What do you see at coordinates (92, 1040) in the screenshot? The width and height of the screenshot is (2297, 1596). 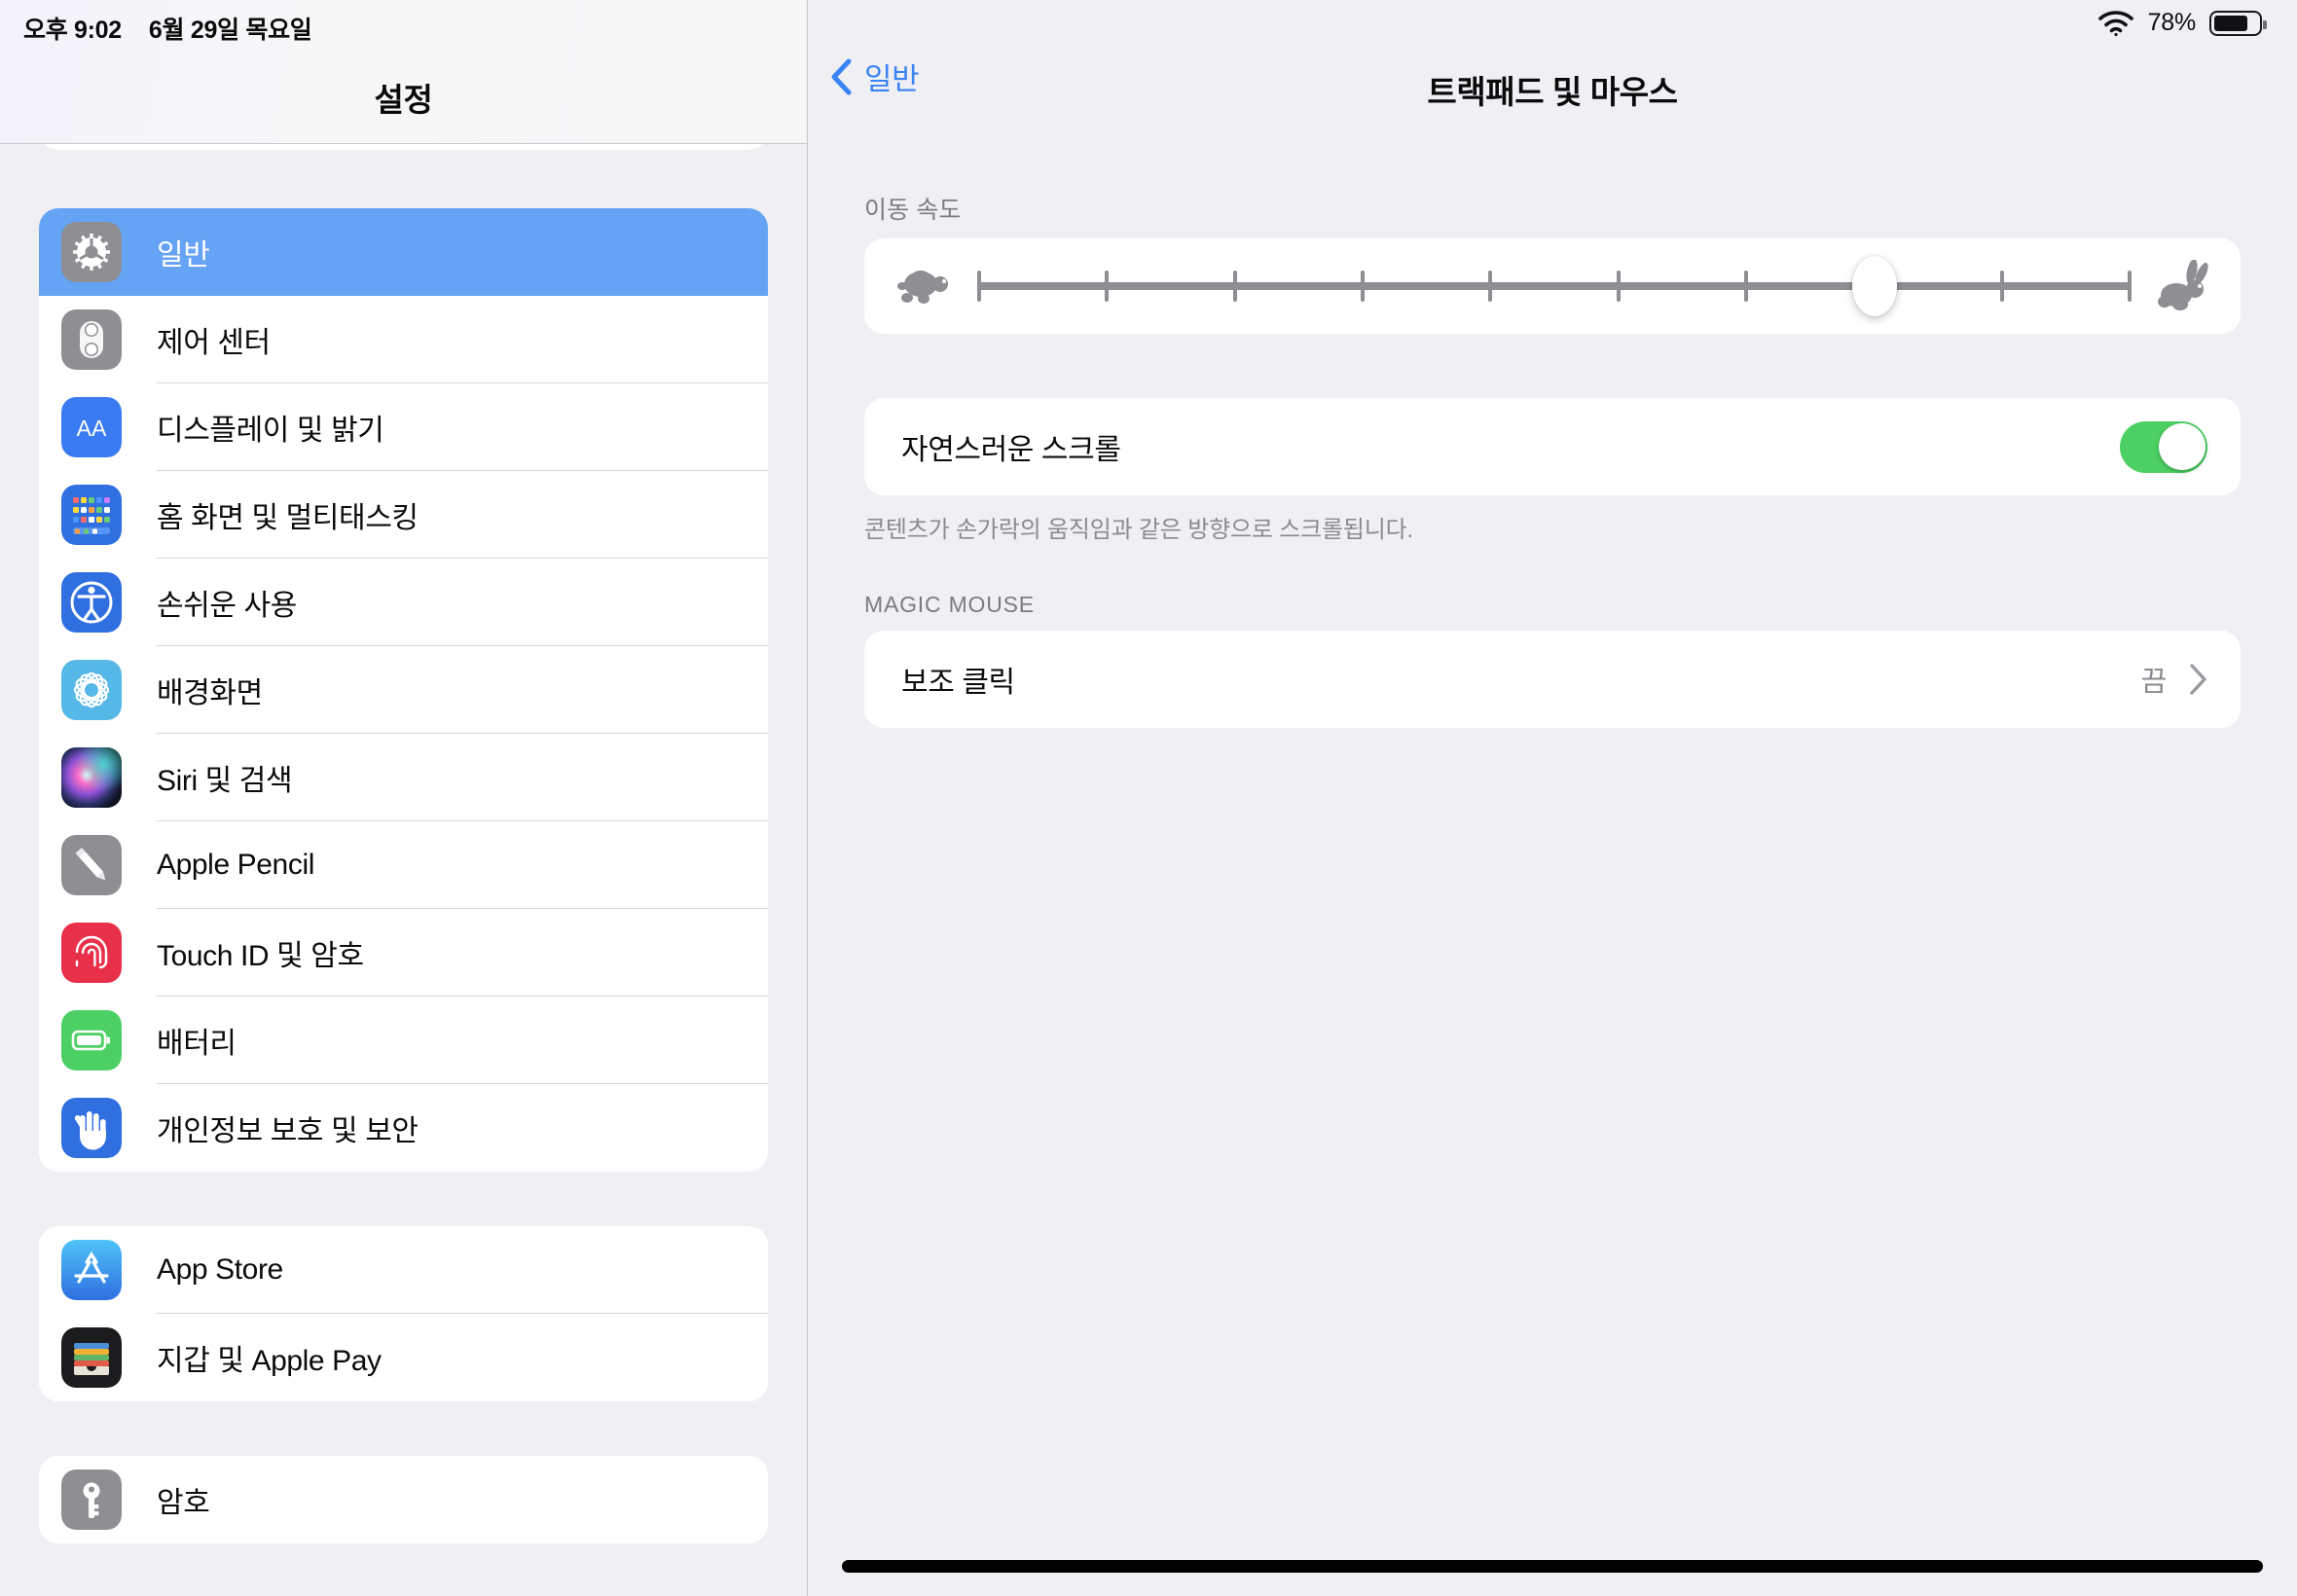 I see `battery-settings-icon` at bounding box center [92, 1040].